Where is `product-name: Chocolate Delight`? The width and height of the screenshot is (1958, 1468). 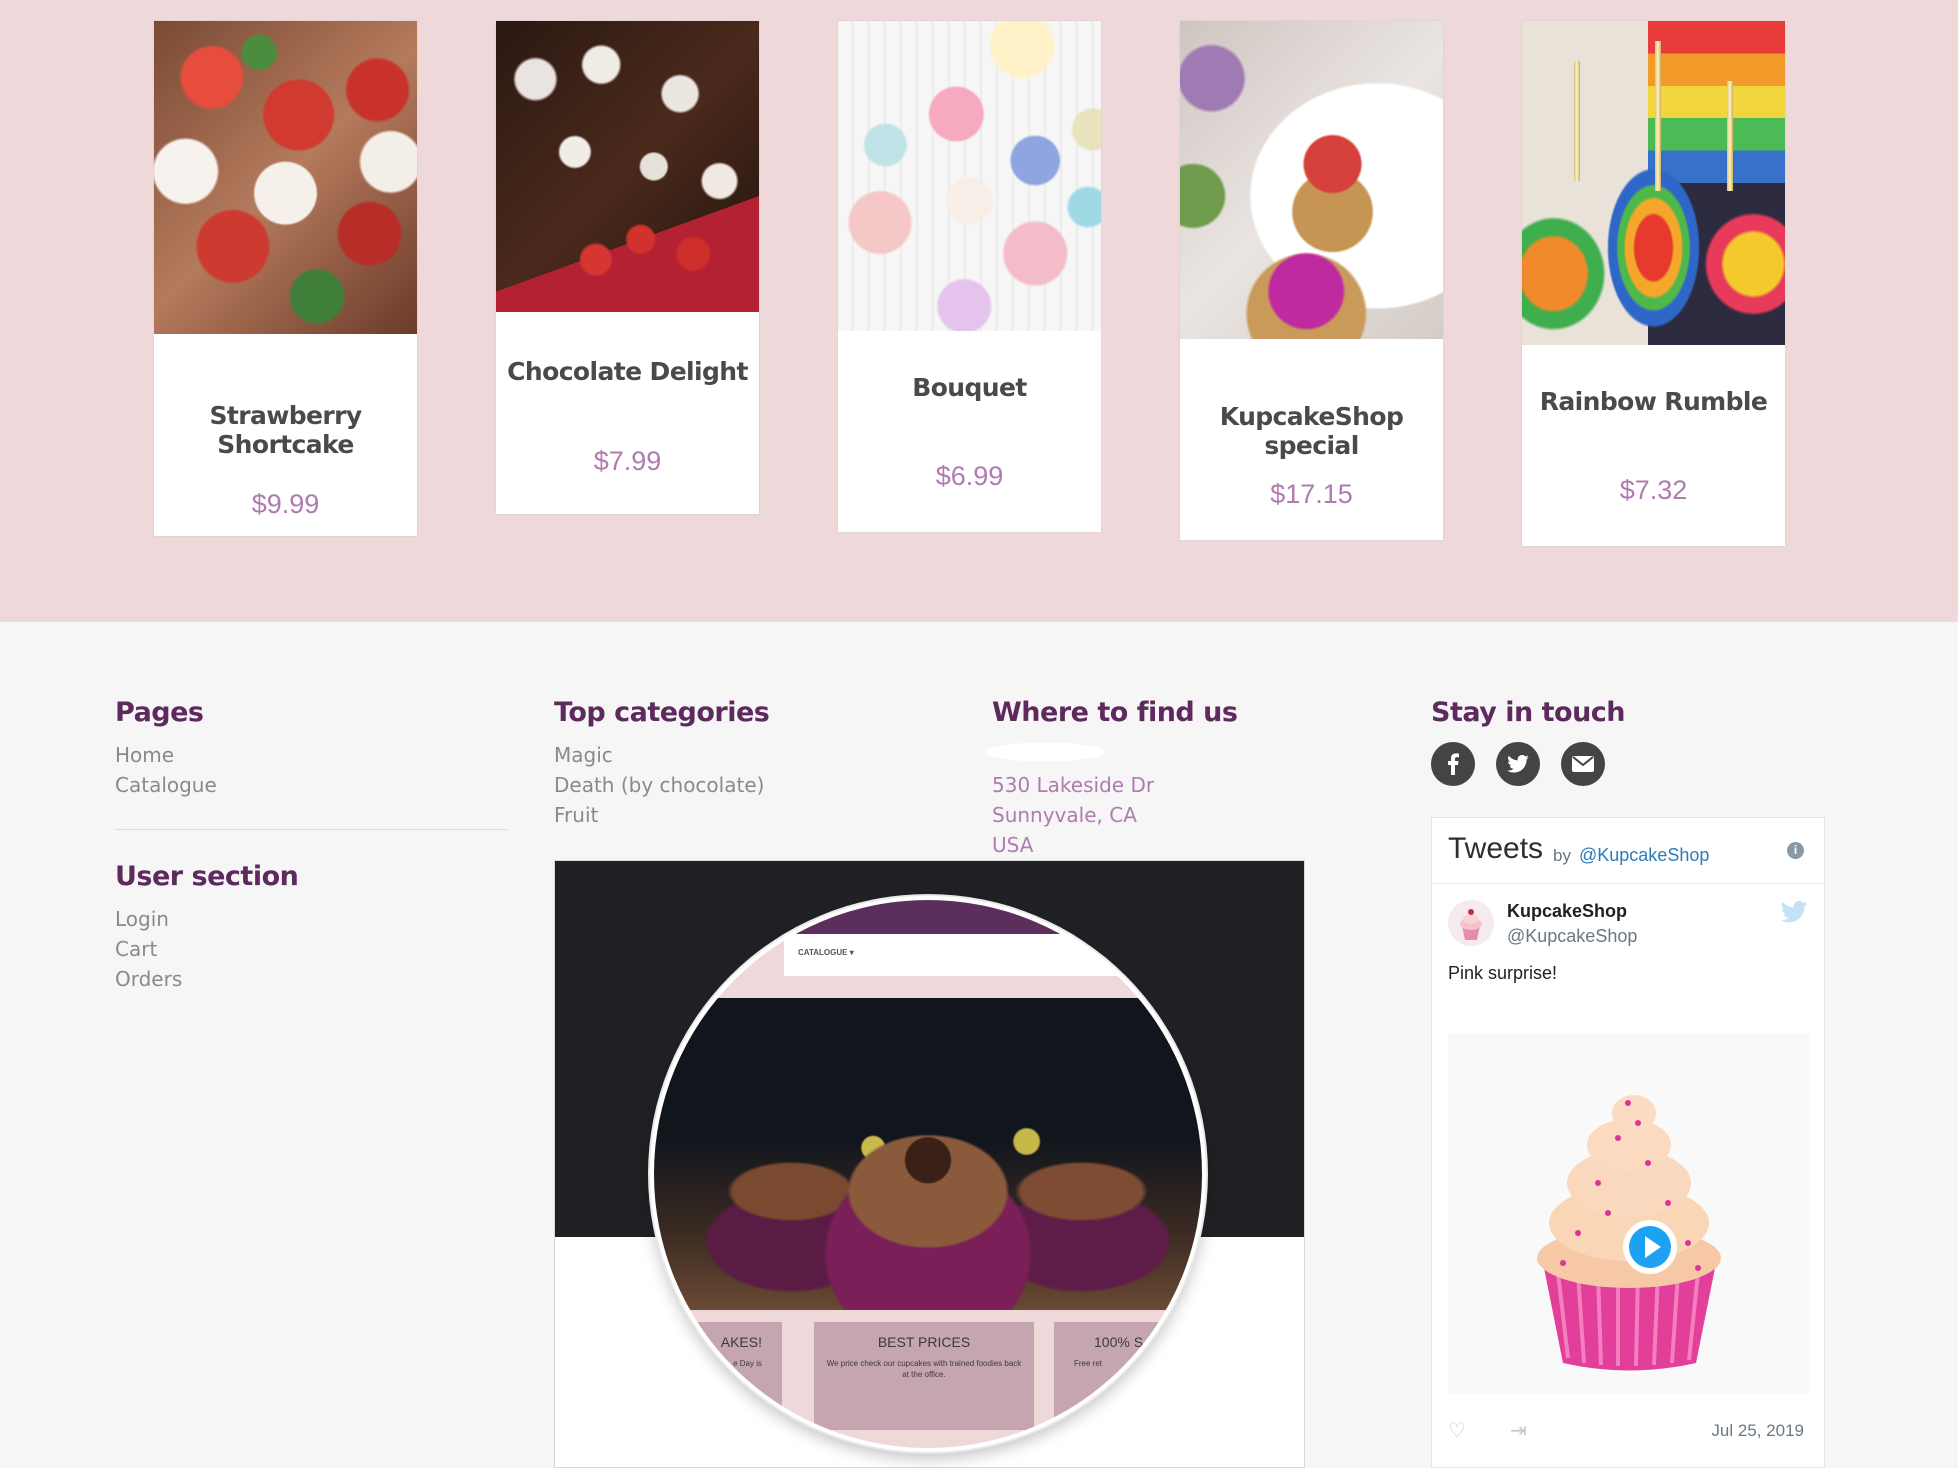
product-name: Chocolate Delight is located at coordinates (627, 371).